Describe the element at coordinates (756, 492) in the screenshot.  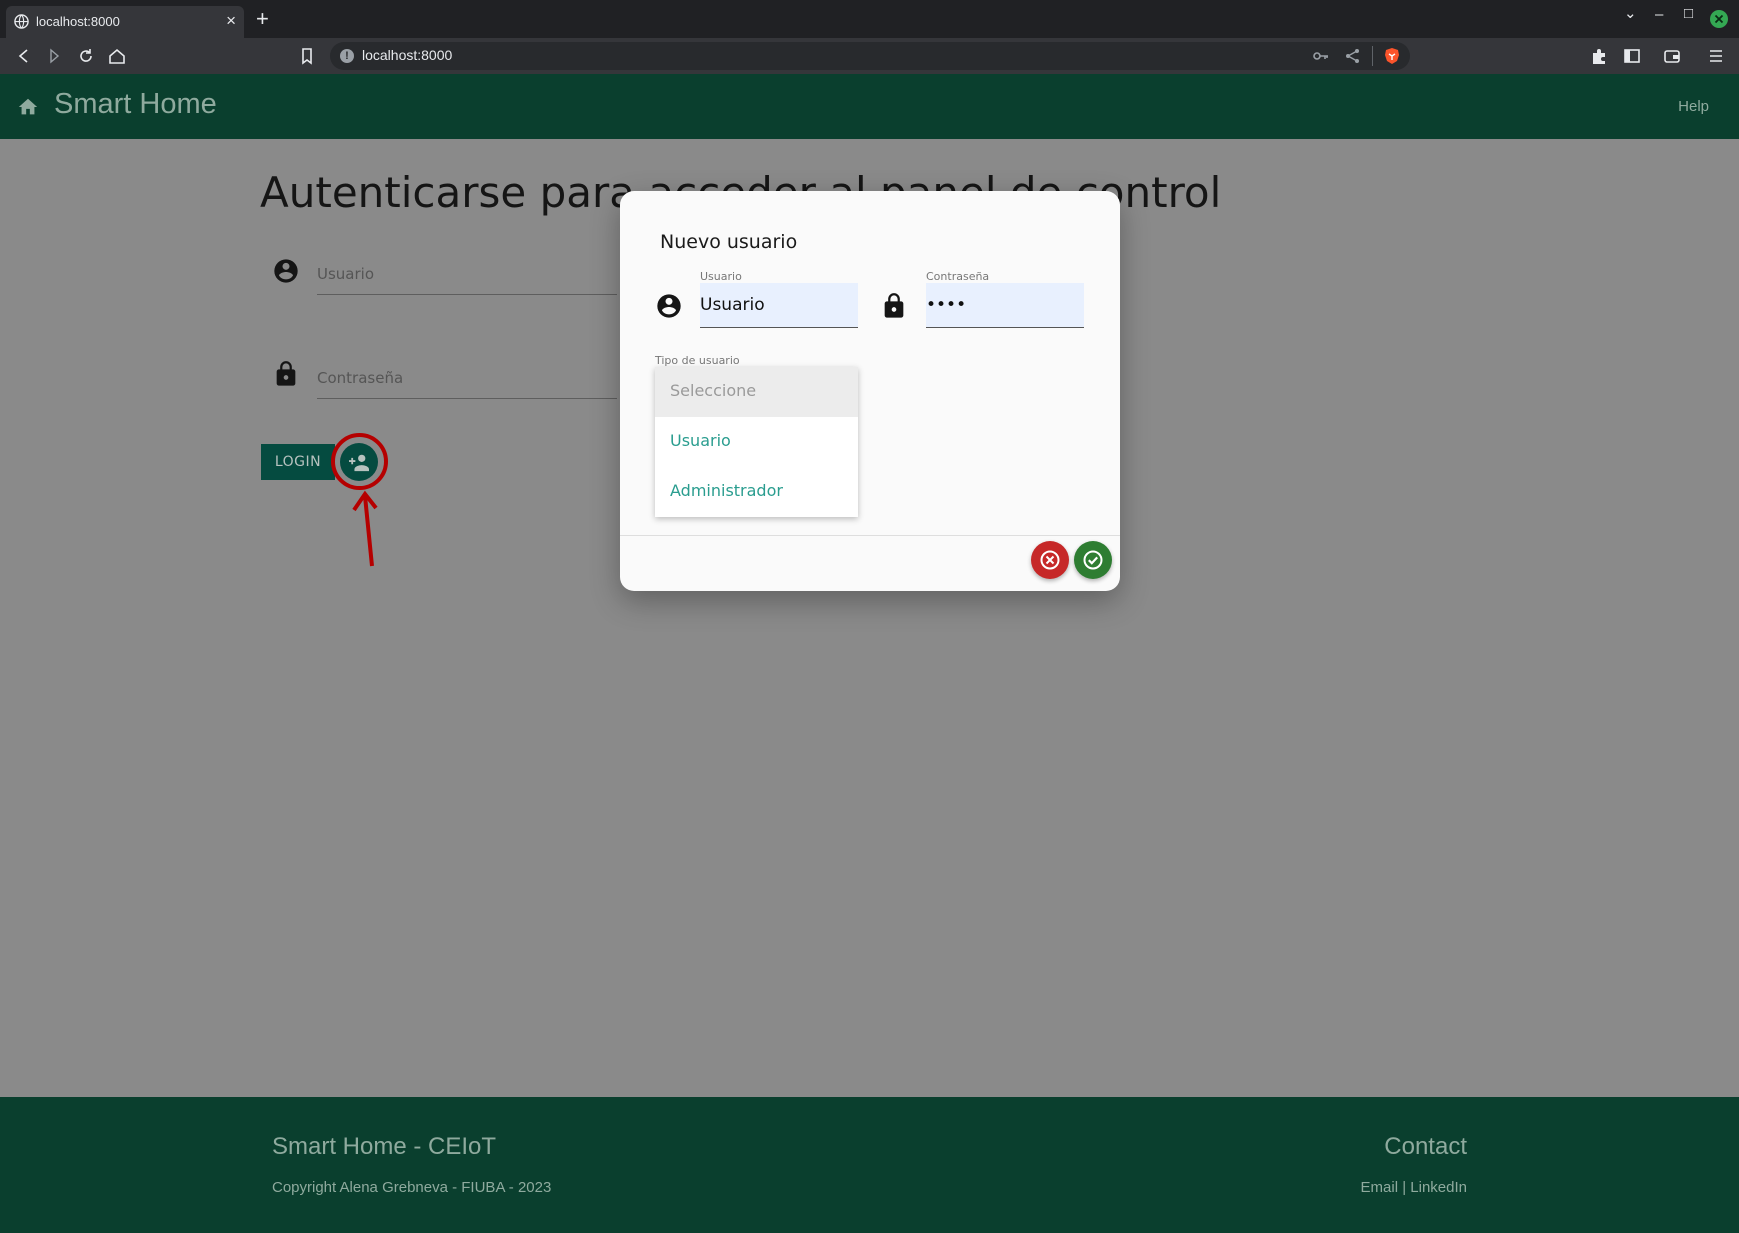
I see `option-administrador: Administrador` at that location.